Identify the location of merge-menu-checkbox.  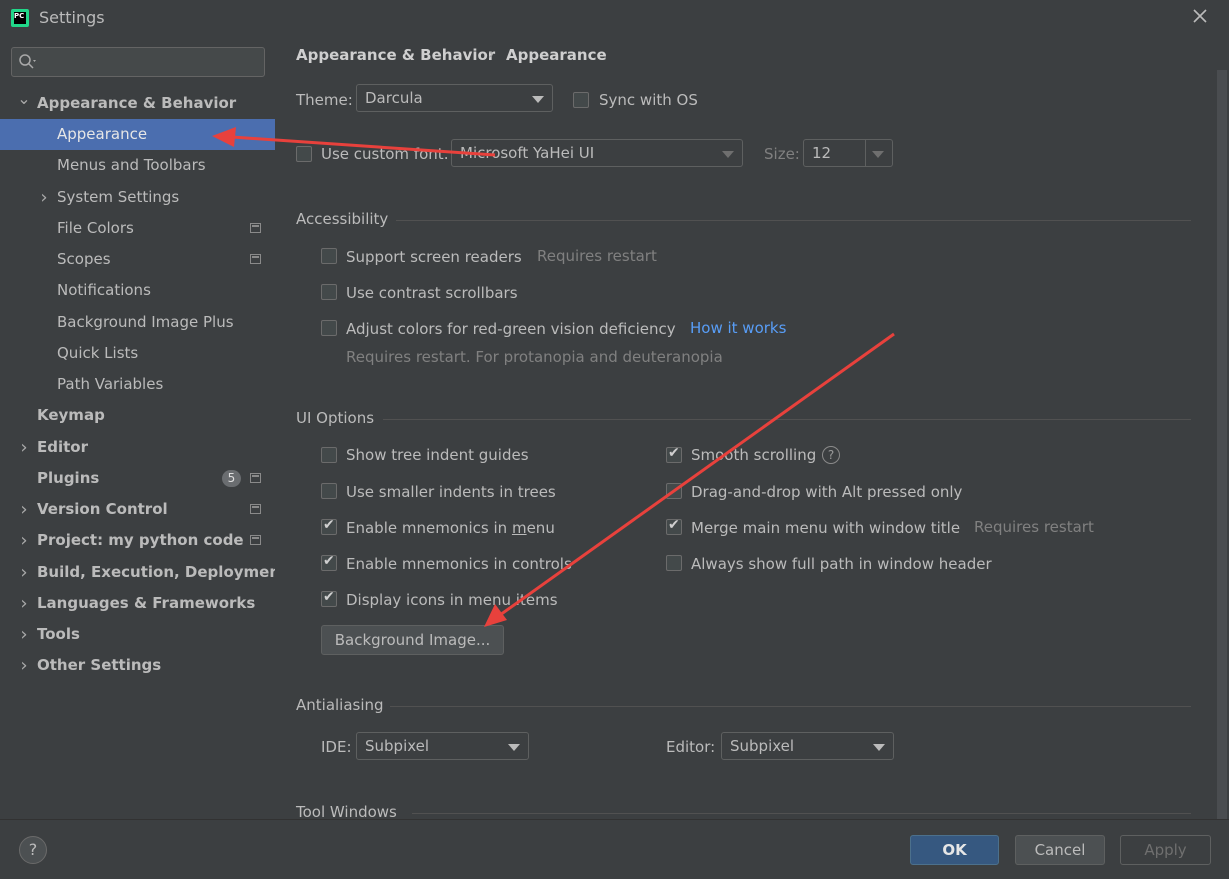
(674, 526).